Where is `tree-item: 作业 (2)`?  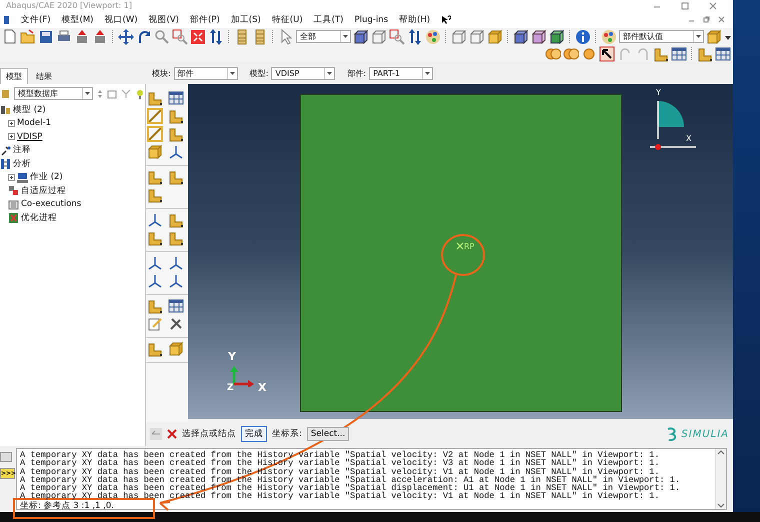 tree-item: 作业 (2) is located at coordinates (46, 177).